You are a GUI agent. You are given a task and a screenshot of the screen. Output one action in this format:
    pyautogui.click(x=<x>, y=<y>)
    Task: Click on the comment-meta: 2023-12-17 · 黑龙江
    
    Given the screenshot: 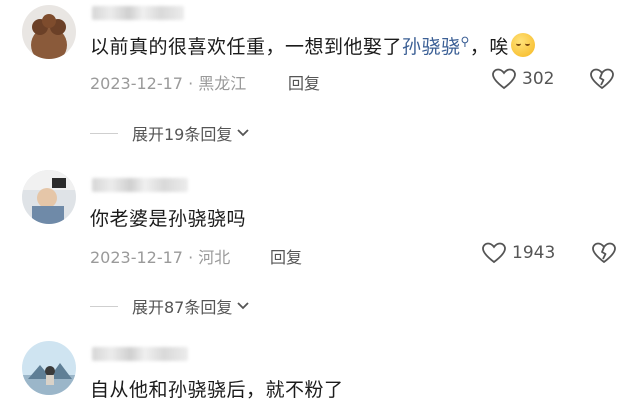 What is the action you would take?
    pyautogui.click(x=168, y=83)
    